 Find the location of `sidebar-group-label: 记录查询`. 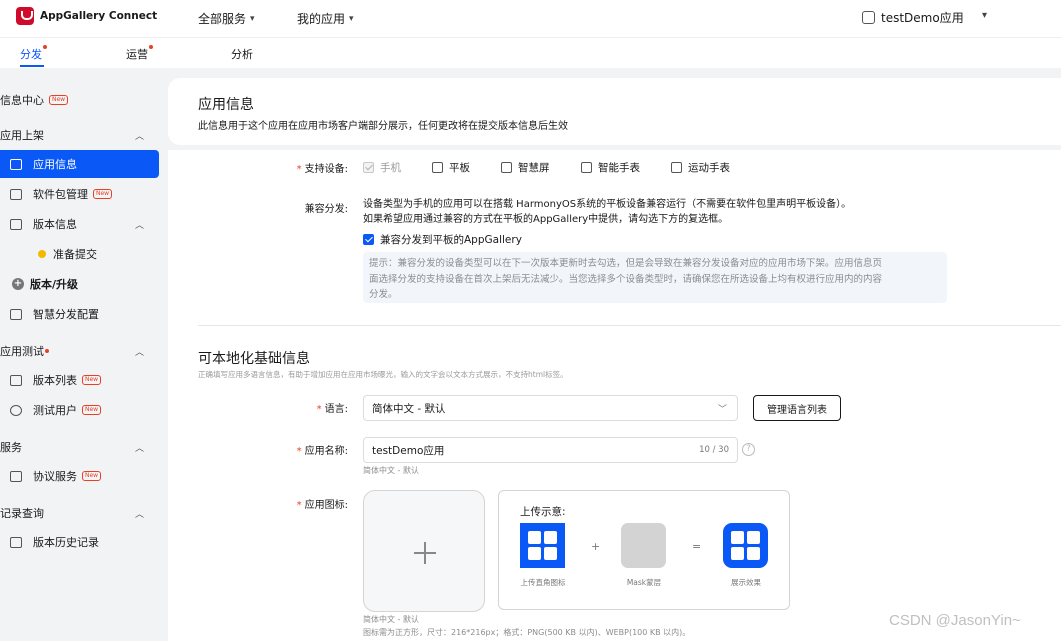

sidebar-group-label: 记录查询 is located at coordinates (22, 513).